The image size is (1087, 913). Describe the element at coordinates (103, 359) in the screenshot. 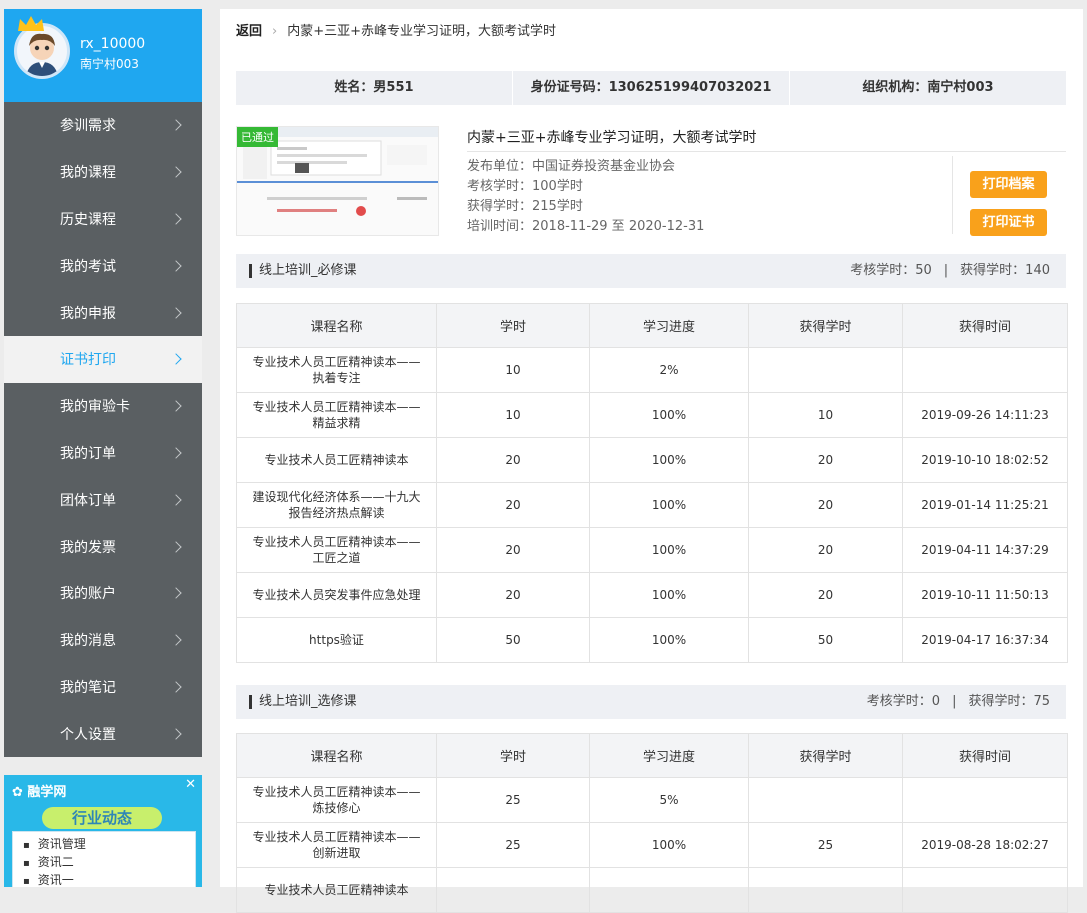

I see `sidebar-item-certificate-print: 证书打印` at that location.